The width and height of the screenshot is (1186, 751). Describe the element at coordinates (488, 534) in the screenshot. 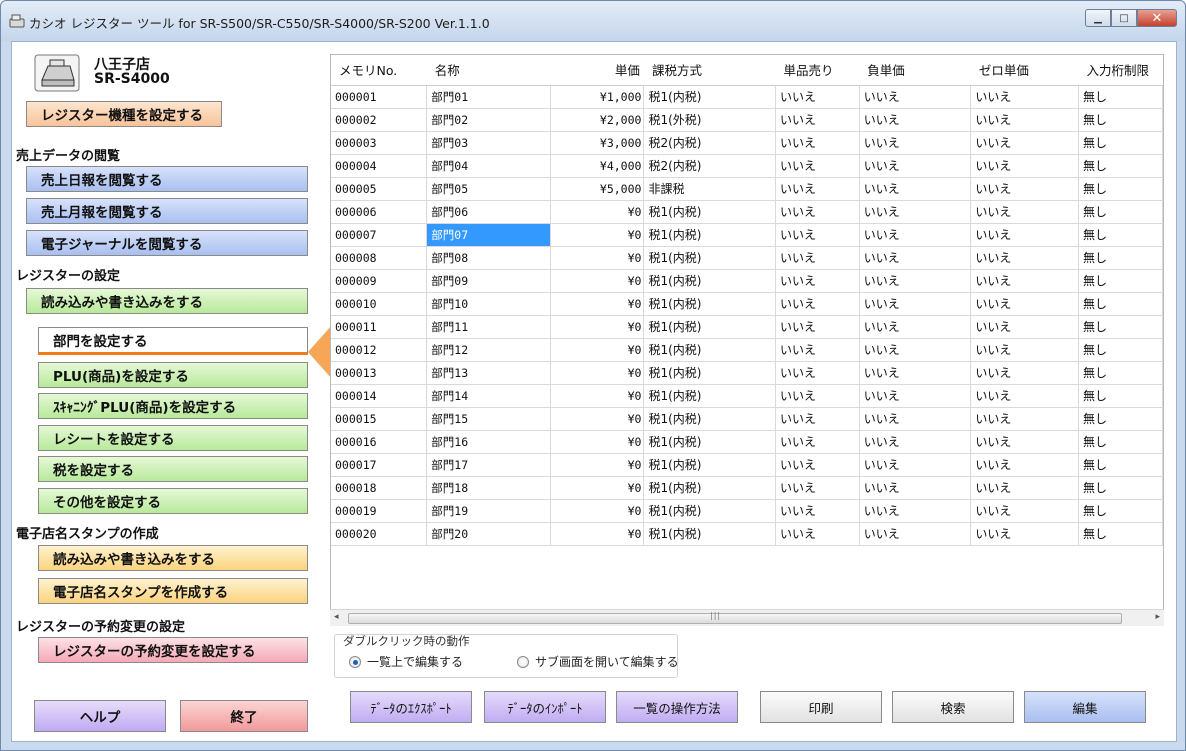

I see `table-cell: 部門20` at that location.